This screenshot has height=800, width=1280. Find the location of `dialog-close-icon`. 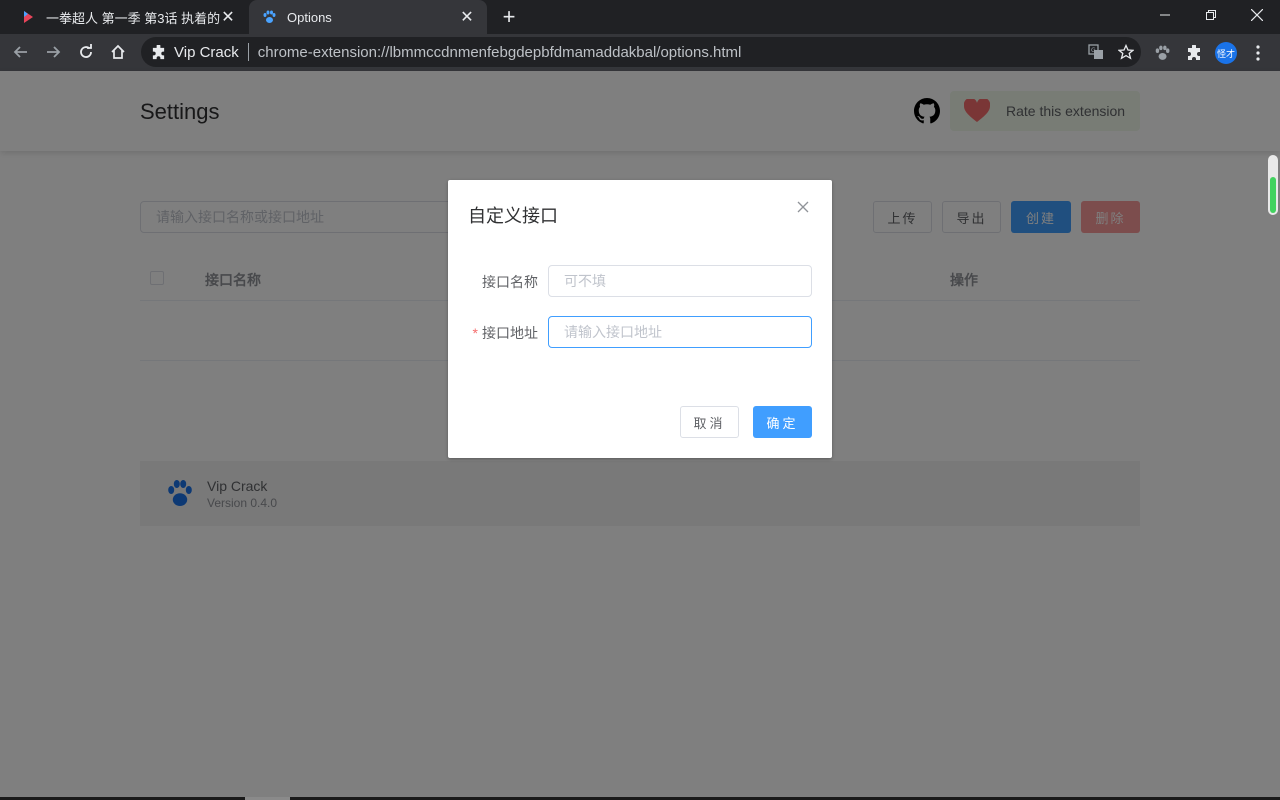

dialog-close-icon is located at coordinates (804, 208).